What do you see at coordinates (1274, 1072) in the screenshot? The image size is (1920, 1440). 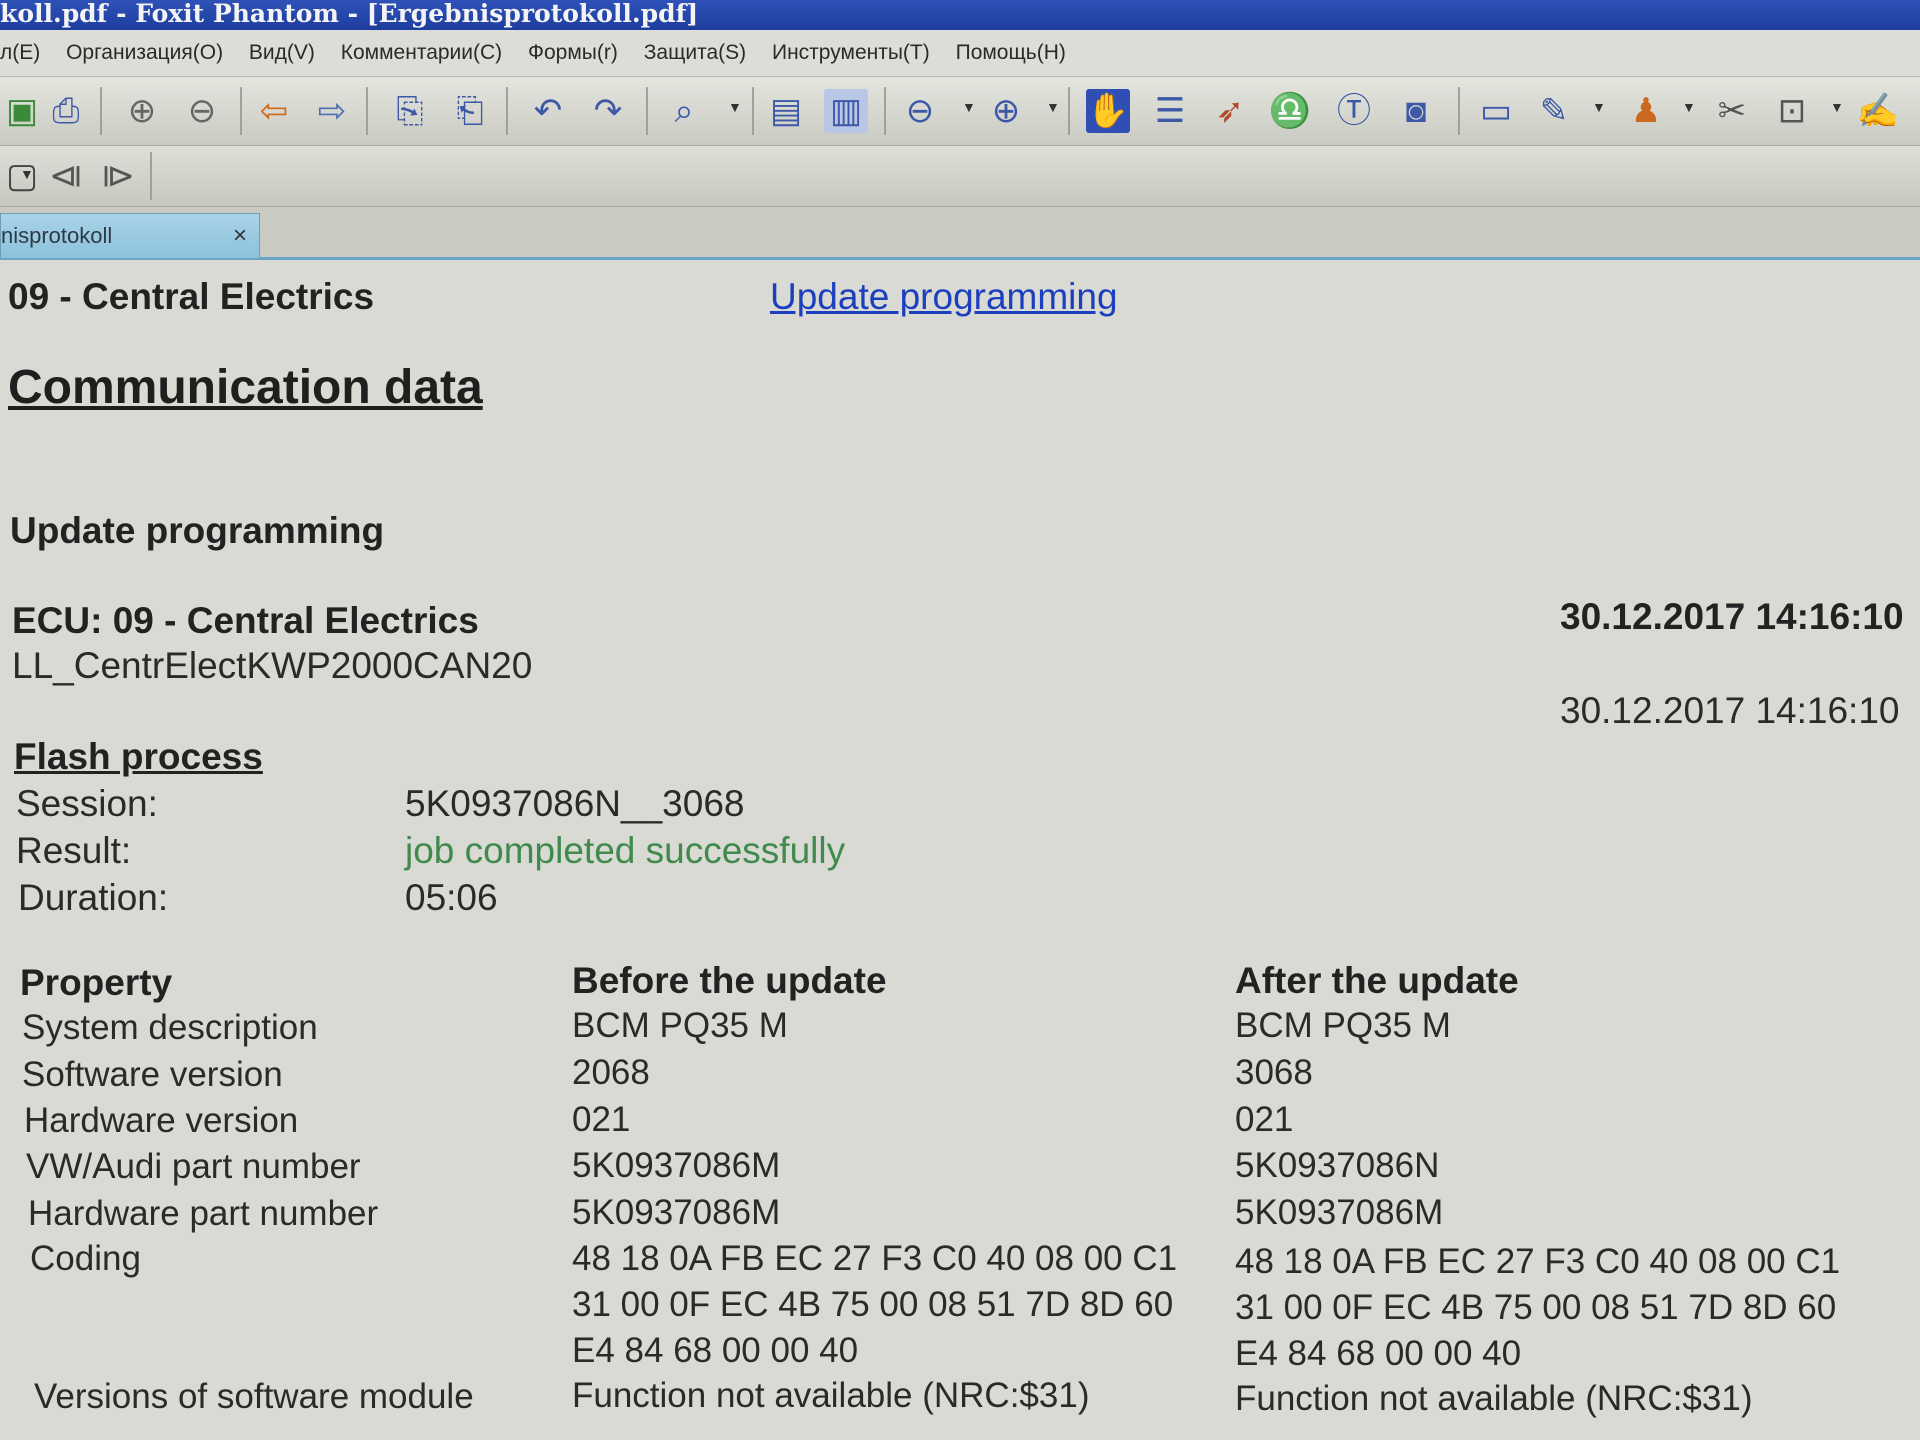 I see `table-row-after: 3068` at bounding box center [1274, 1072].